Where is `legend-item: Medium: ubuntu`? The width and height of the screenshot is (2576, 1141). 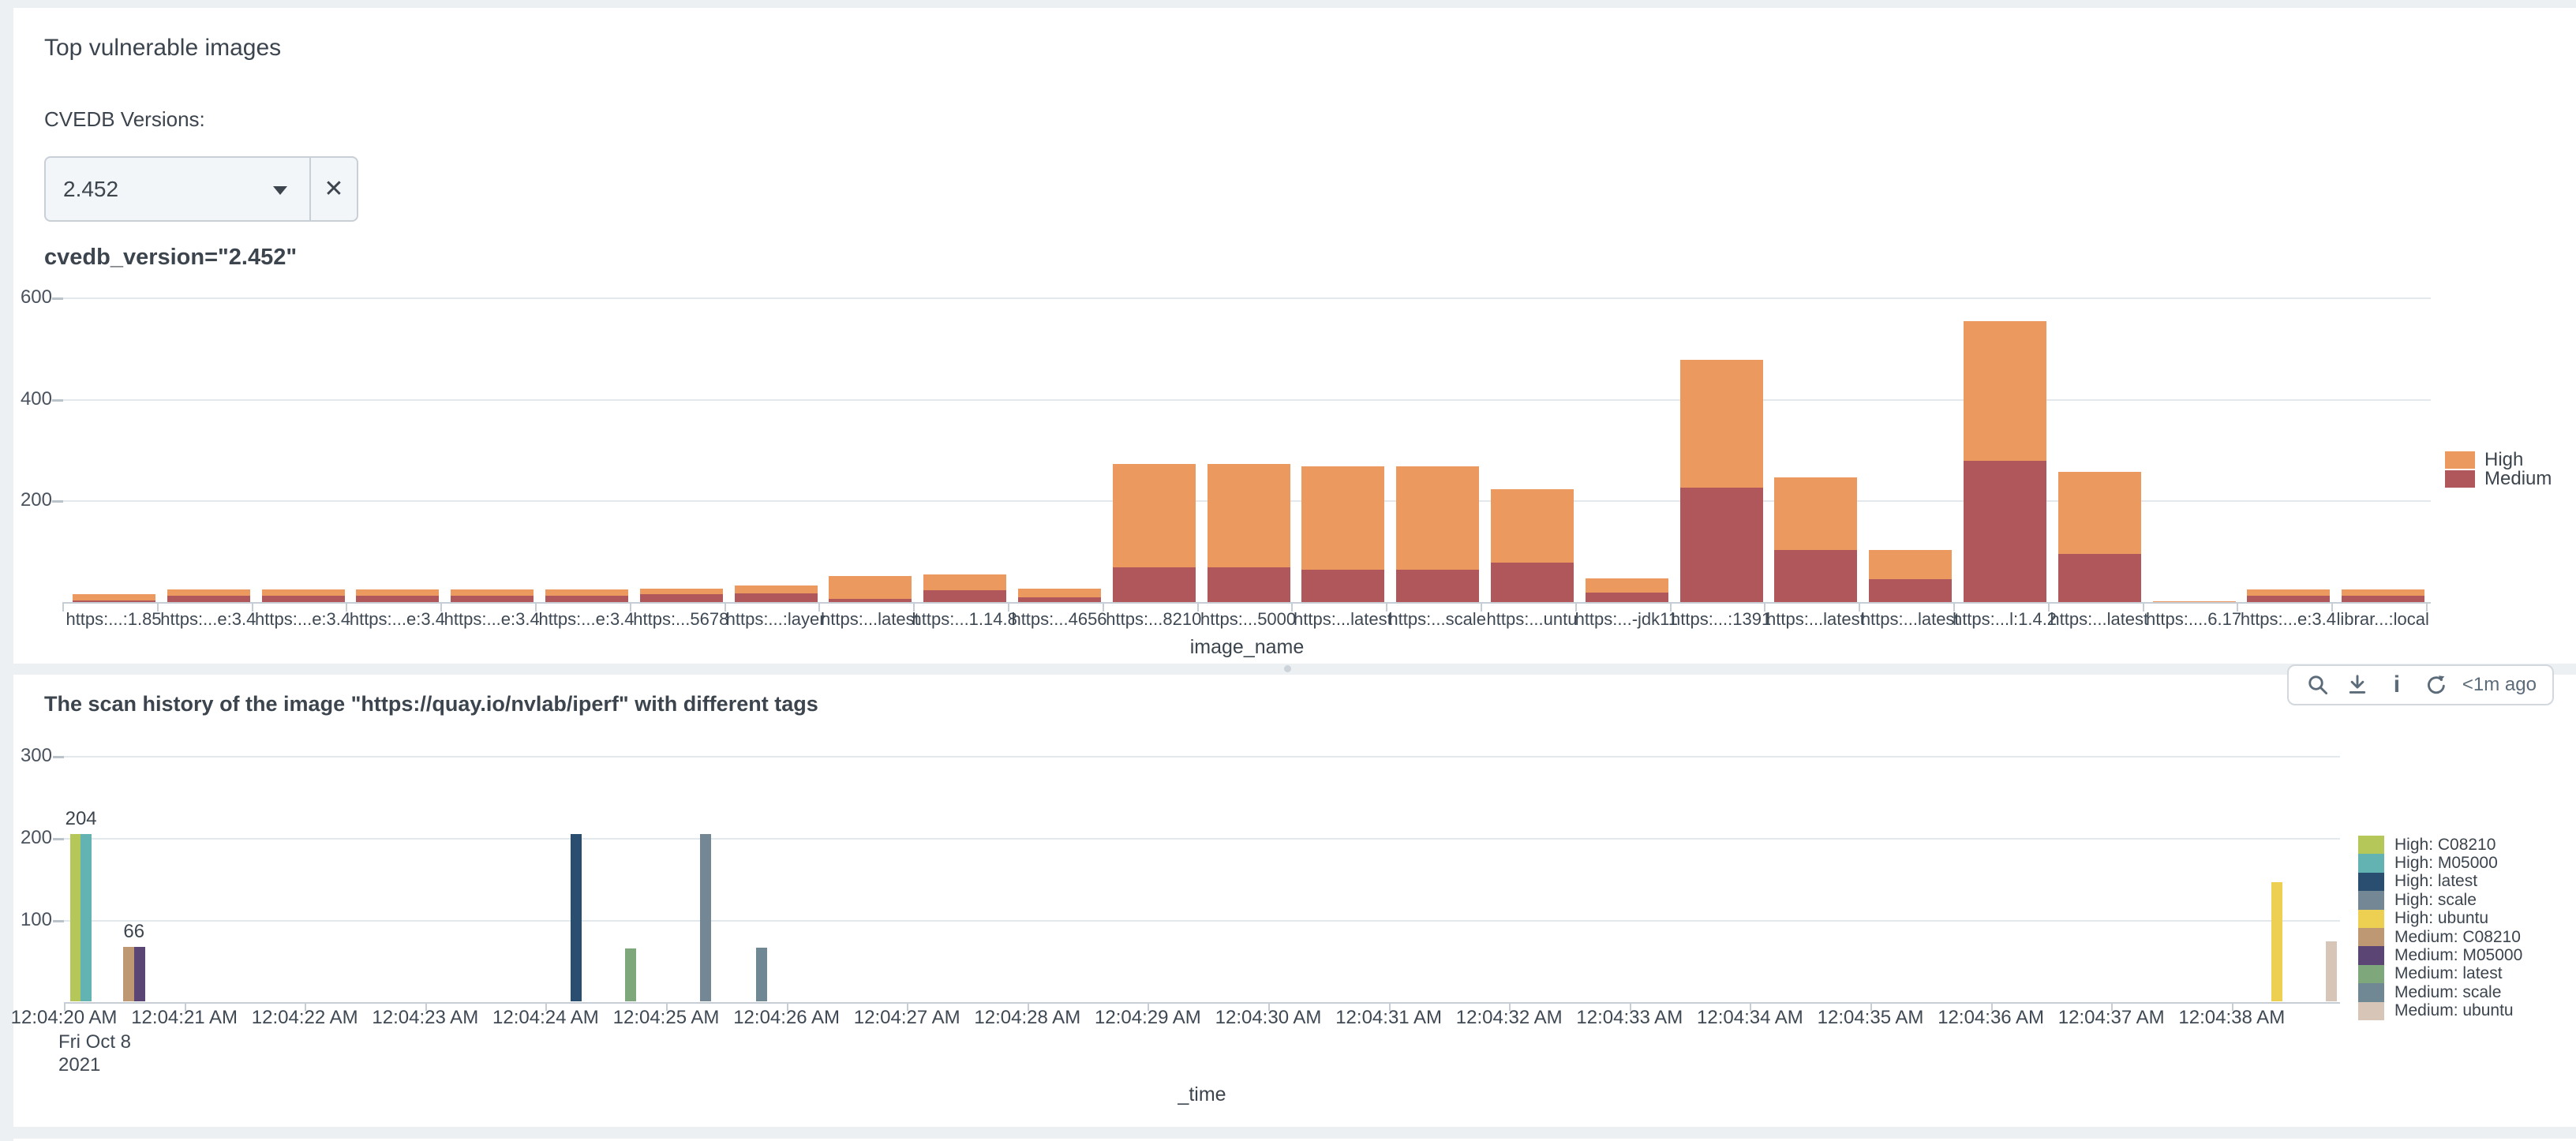
legend-item: Medium: ubuntu is located at coordinates (2440, 1010).